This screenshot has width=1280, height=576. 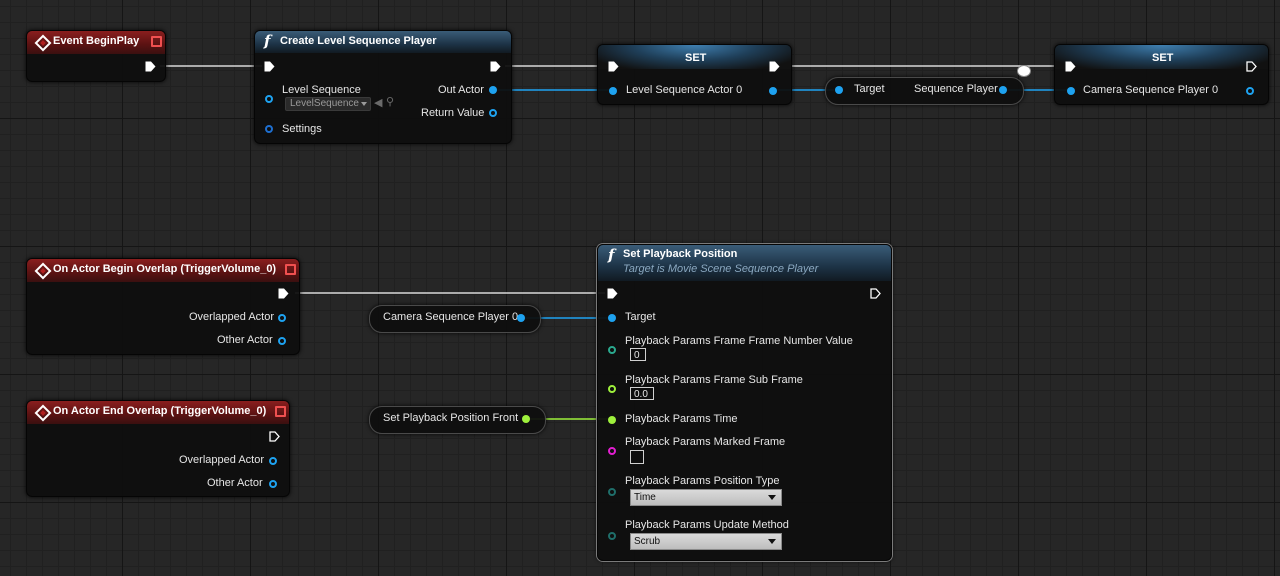 What do you see at coordinates (96, 41) in the screenshot?
I see `node-title: Event BeginPlay` at bounding box center [96, 41].